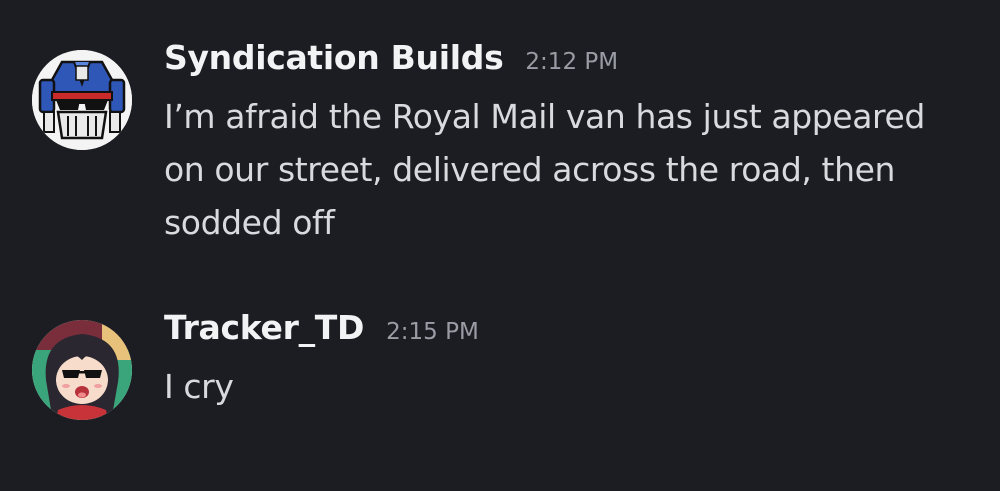  I want to click on message-header: Syndication Builds 2:12 PM, so click(564, 64).